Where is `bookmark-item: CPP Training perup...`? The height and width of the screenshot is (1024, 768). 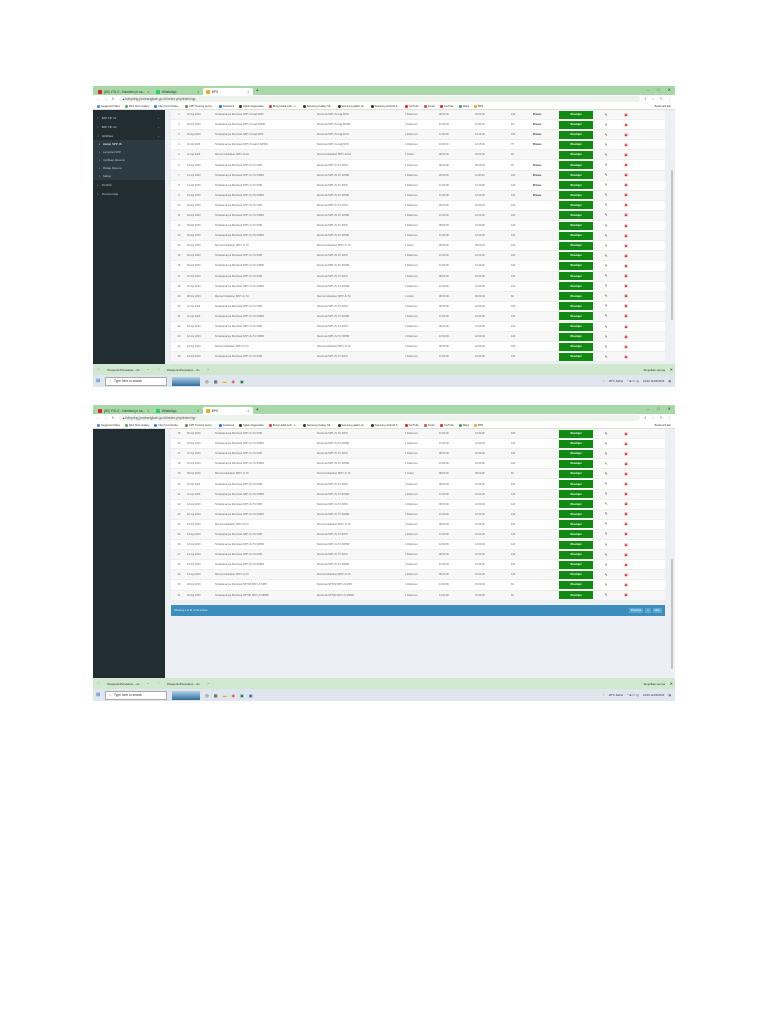
bookmark-item: CPP Training perup... is located at coordinates (199, 106).